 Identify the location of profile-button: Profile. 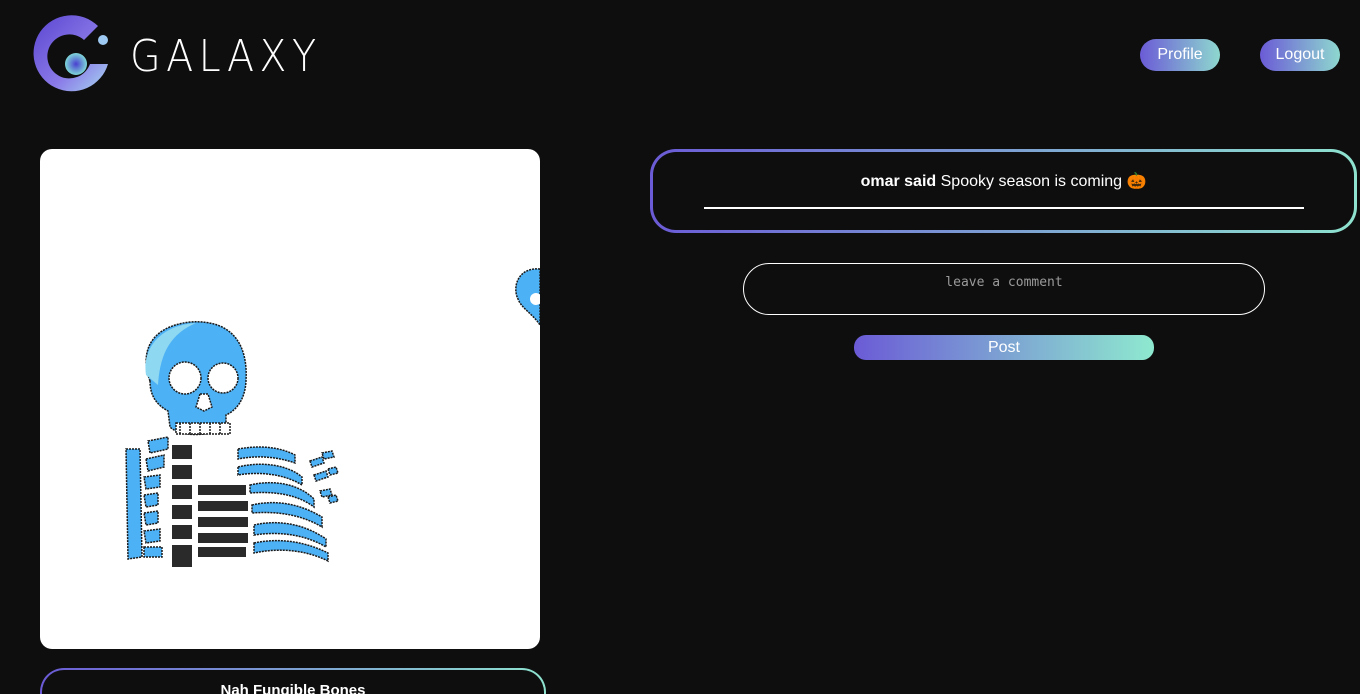
(1180, 55).